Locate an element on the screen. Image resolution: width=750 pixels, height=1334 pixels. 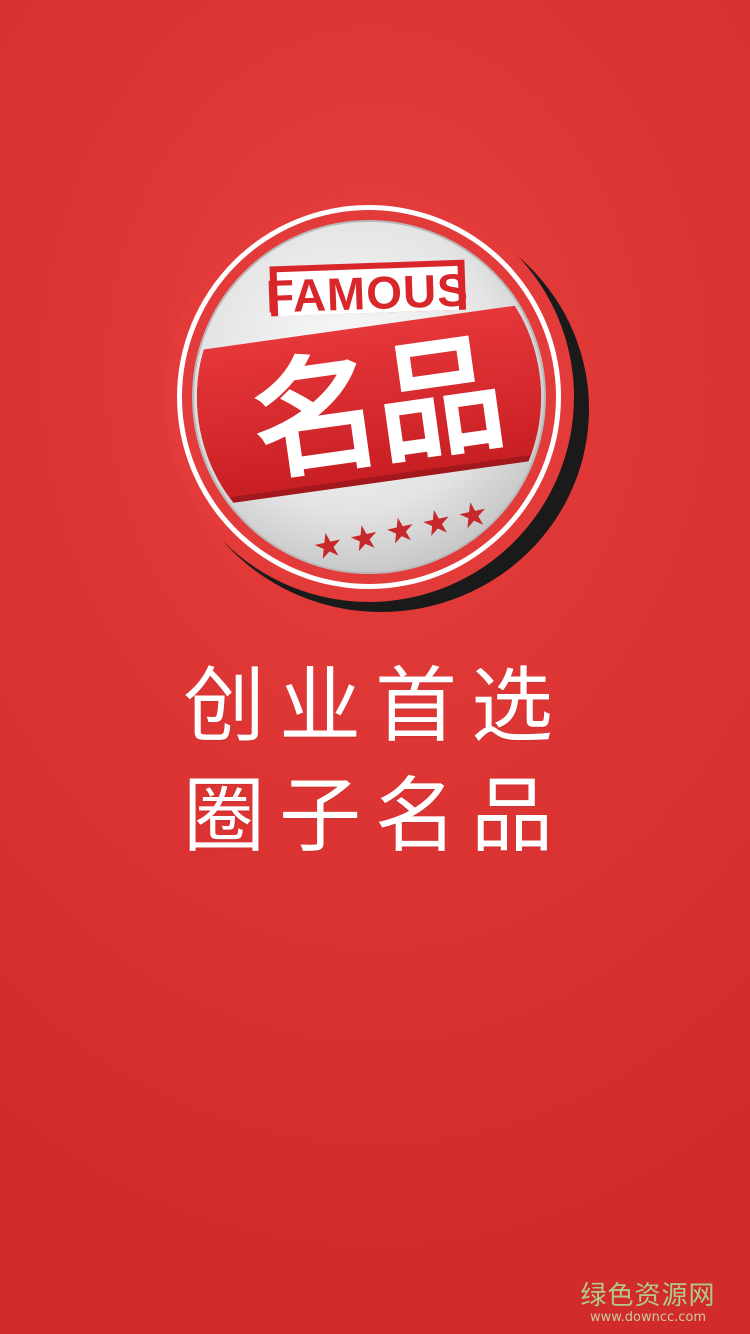
watermark-url: www.downcc.com is located at coordinates (648, 1318).